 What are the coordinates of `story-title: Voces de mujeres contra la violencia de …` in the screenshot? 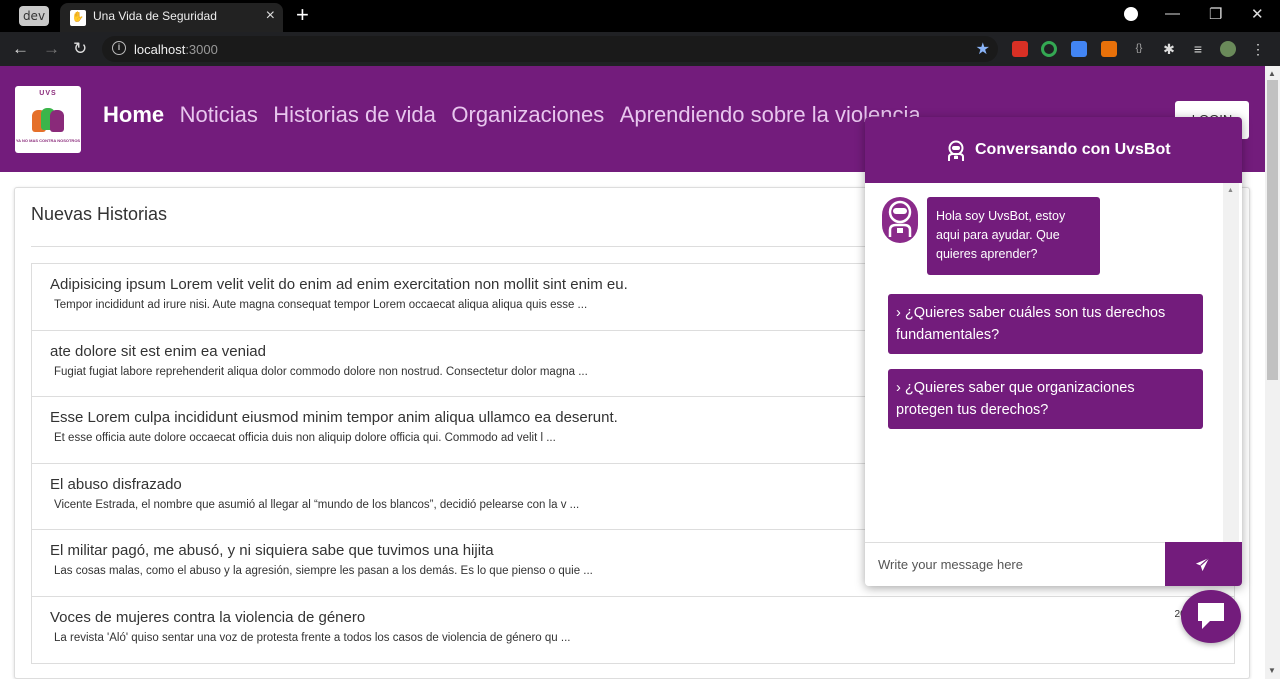 It's located at (208, 617).